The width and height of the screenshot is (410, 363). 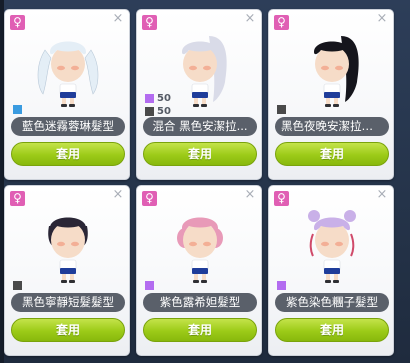 What do you see at coordinates (332, 302) in the screenshot?
I see `hair-name-label: 紫色染色糰子髮型` at bounding box center [332, 302].